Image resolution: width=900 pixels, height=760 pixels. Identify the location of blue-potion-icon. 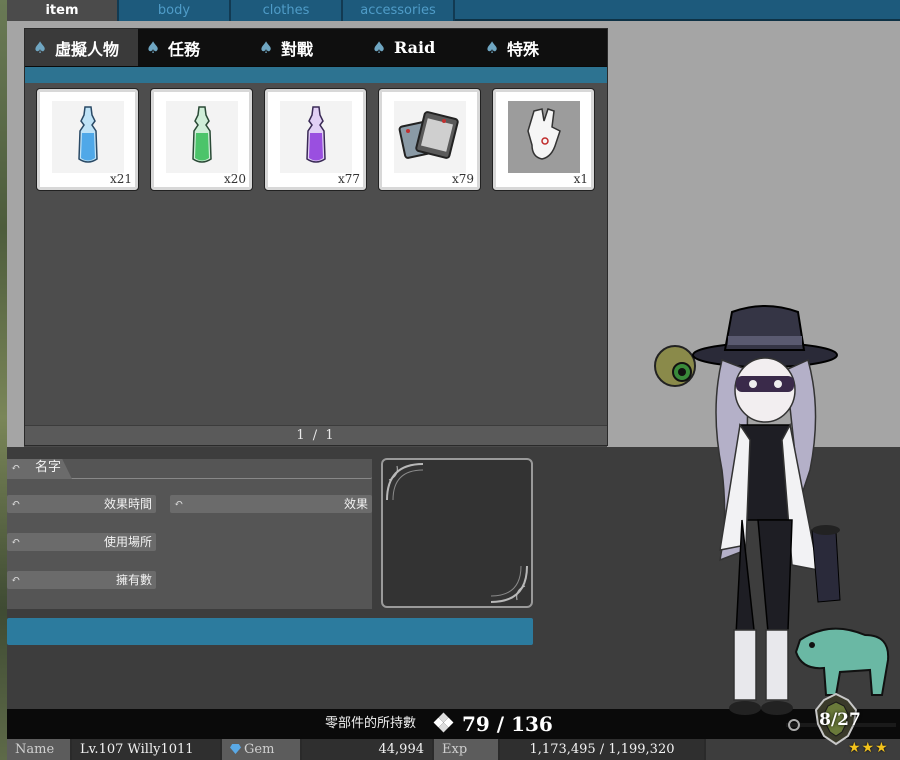
(88, 134).